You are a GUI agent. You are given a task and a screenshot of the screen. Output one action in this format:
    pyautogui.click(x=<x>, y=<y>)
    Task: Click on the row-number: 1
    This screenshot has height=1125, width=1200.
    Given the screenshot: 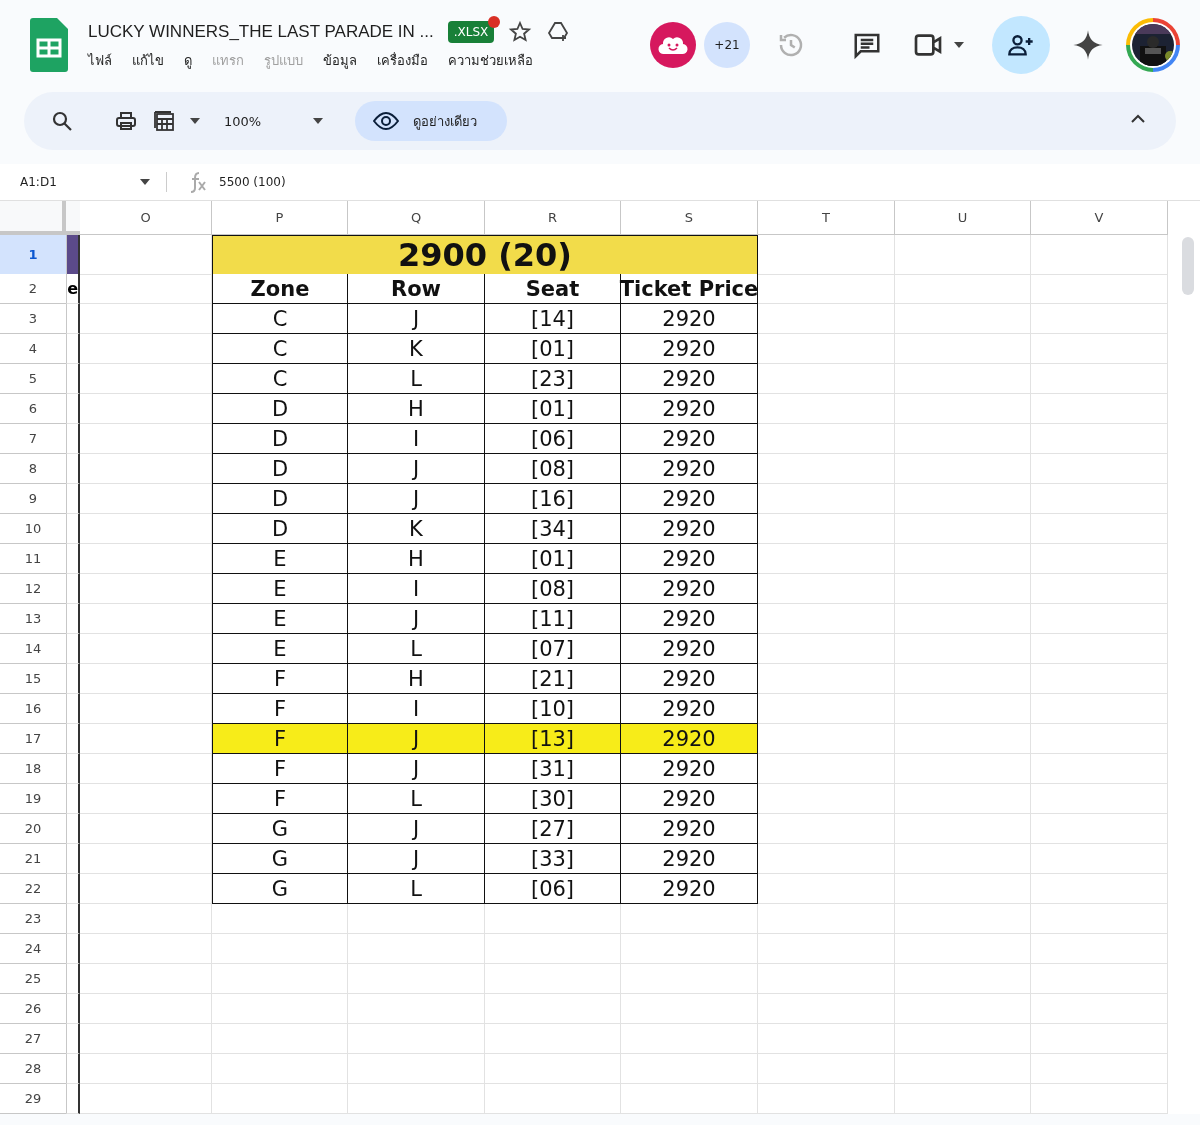 What is the action you would take?
    pyautogui.click(x=33, y=255)
    